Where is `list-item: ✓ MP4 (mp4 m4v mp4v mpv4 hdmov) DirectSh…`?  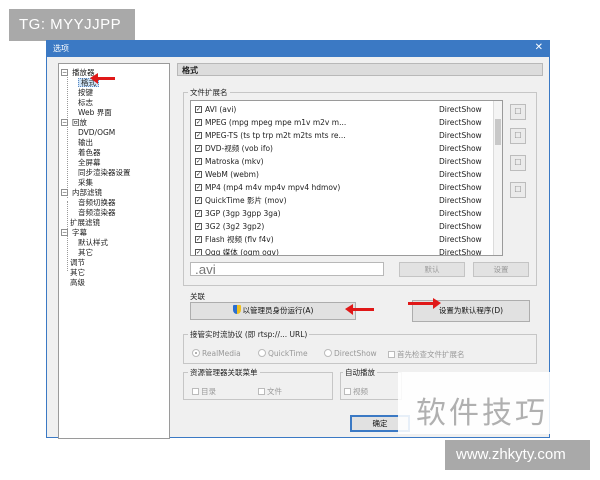 list-item: ✓ MP4 (mp4 m4v mp4v mpv4 hdmov) DirectSh… is located at coordinates (345, 187).